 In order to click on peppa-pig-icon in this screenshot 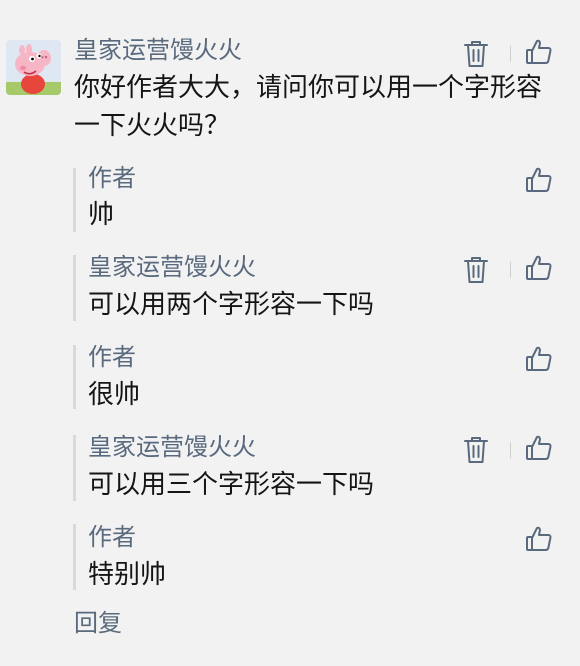, I will do `click(33, 67)`.